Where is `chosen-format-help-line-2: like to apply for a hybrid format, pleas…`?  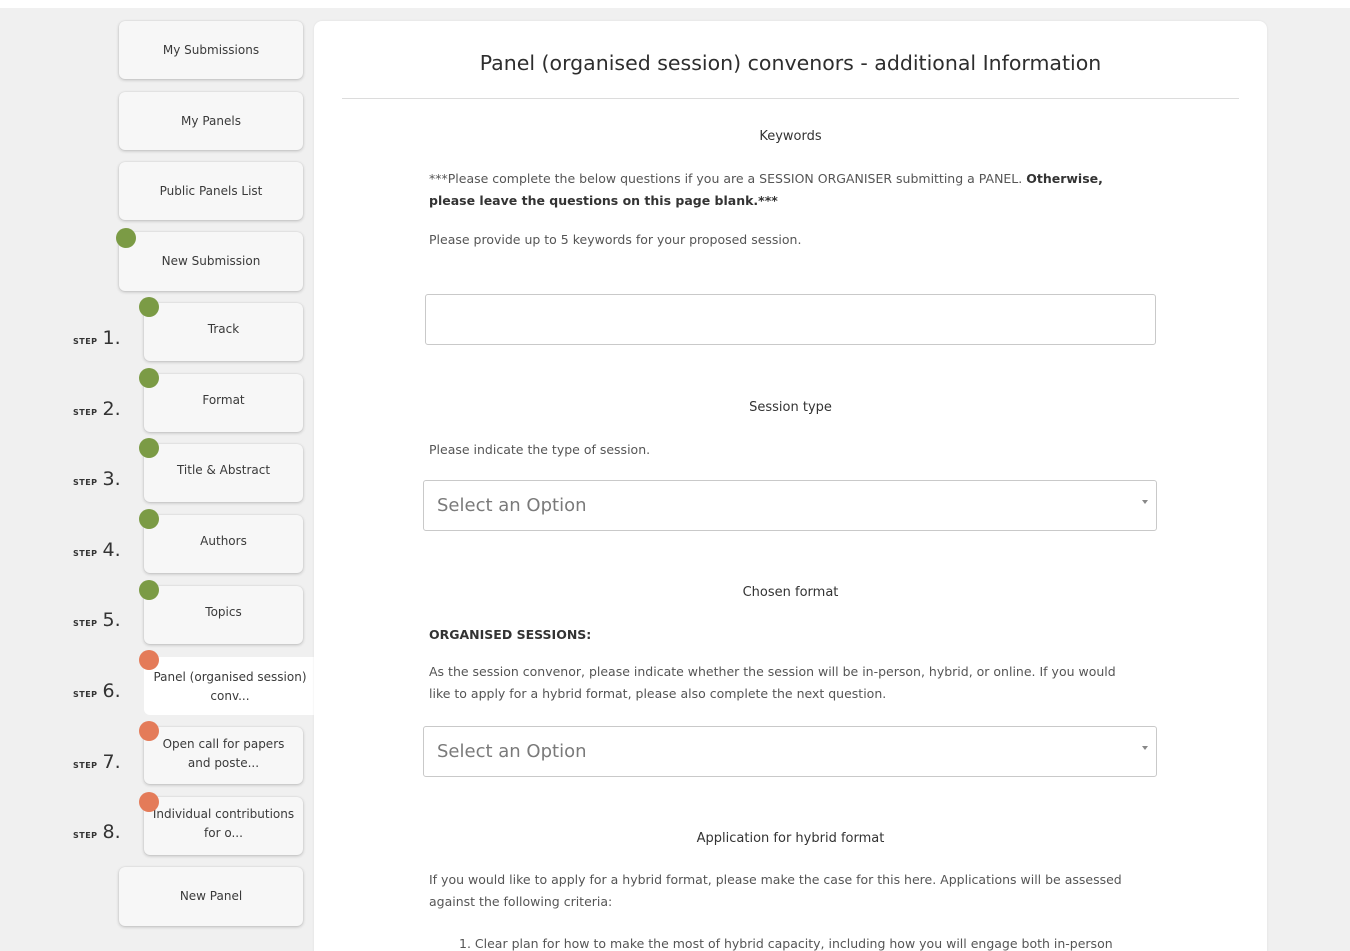
chosen-format-help-line-2: like to apply for a hybrid format, pleas… is located at coordinates (658, 693).